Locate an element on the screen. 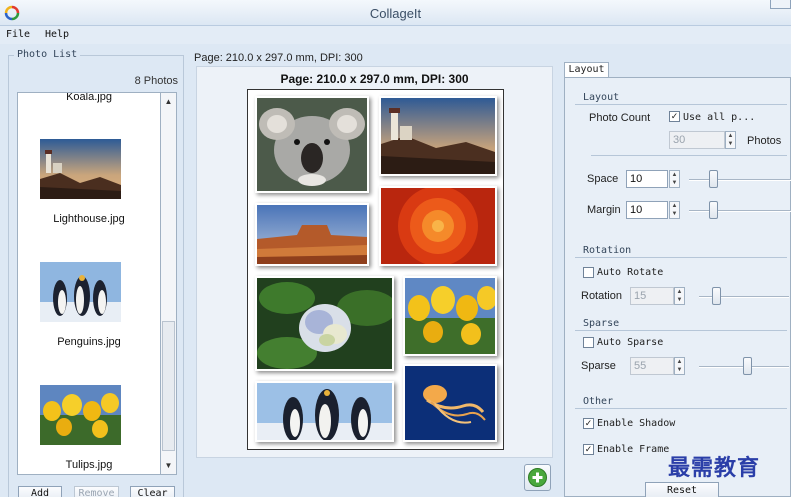  photo-count-label: Photo Count is located at coordinates (620, 118).